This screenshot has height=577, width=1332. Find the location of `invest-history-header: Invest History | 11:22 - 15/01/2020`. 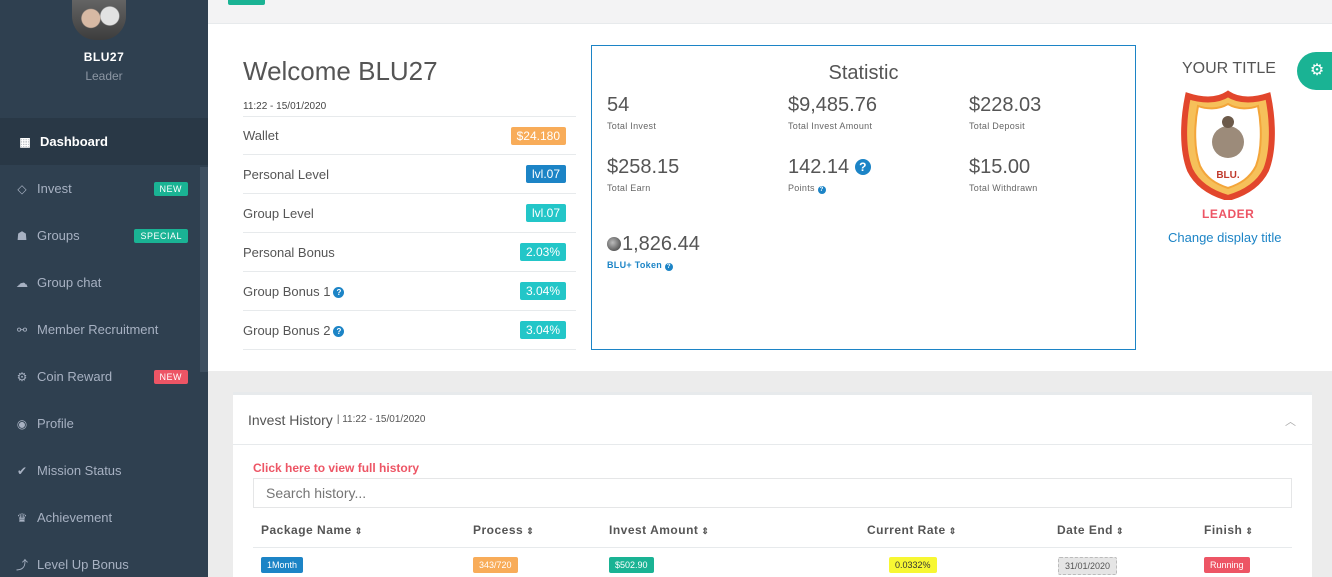

invest-history-header: Invest History | 11:22 - 15/01/2020 is located at coordinates (772, 420).